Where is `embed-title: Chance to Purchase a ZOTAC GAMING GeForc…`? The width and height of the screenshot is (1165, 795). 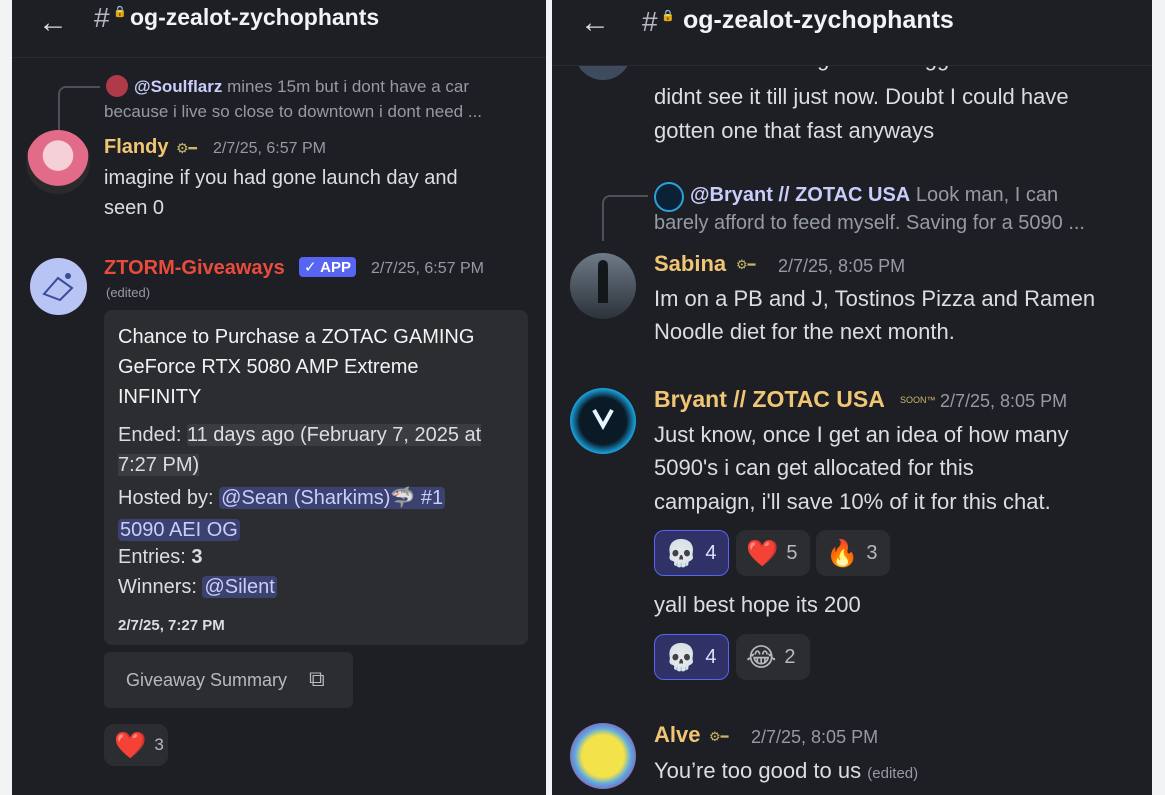 embed-title: Chance to Purchase a ZOTAC GAMING GeForc… is located at coordinates (296, 367).